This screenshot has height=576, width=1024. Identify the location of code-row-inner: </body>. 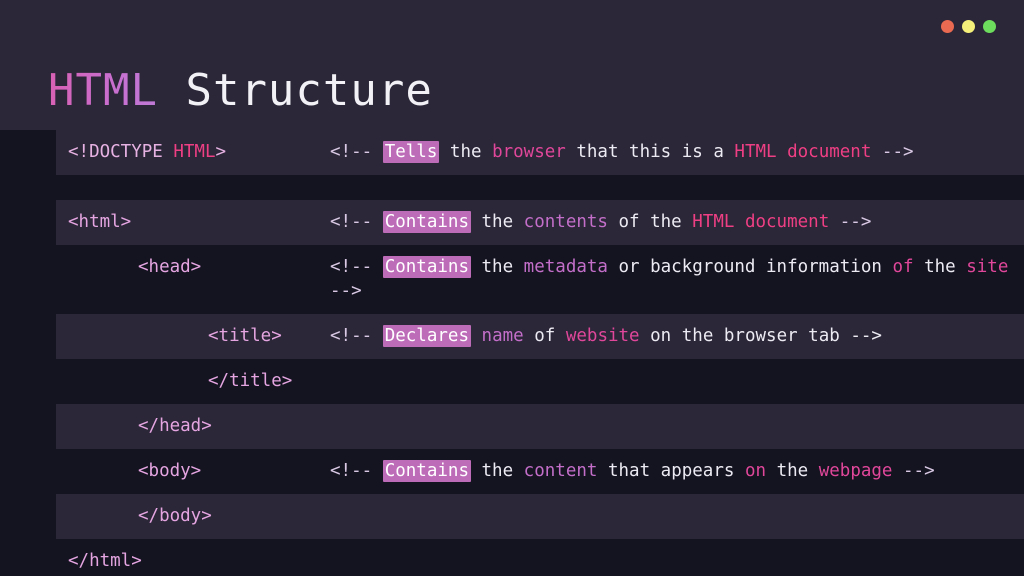
(540, 516).